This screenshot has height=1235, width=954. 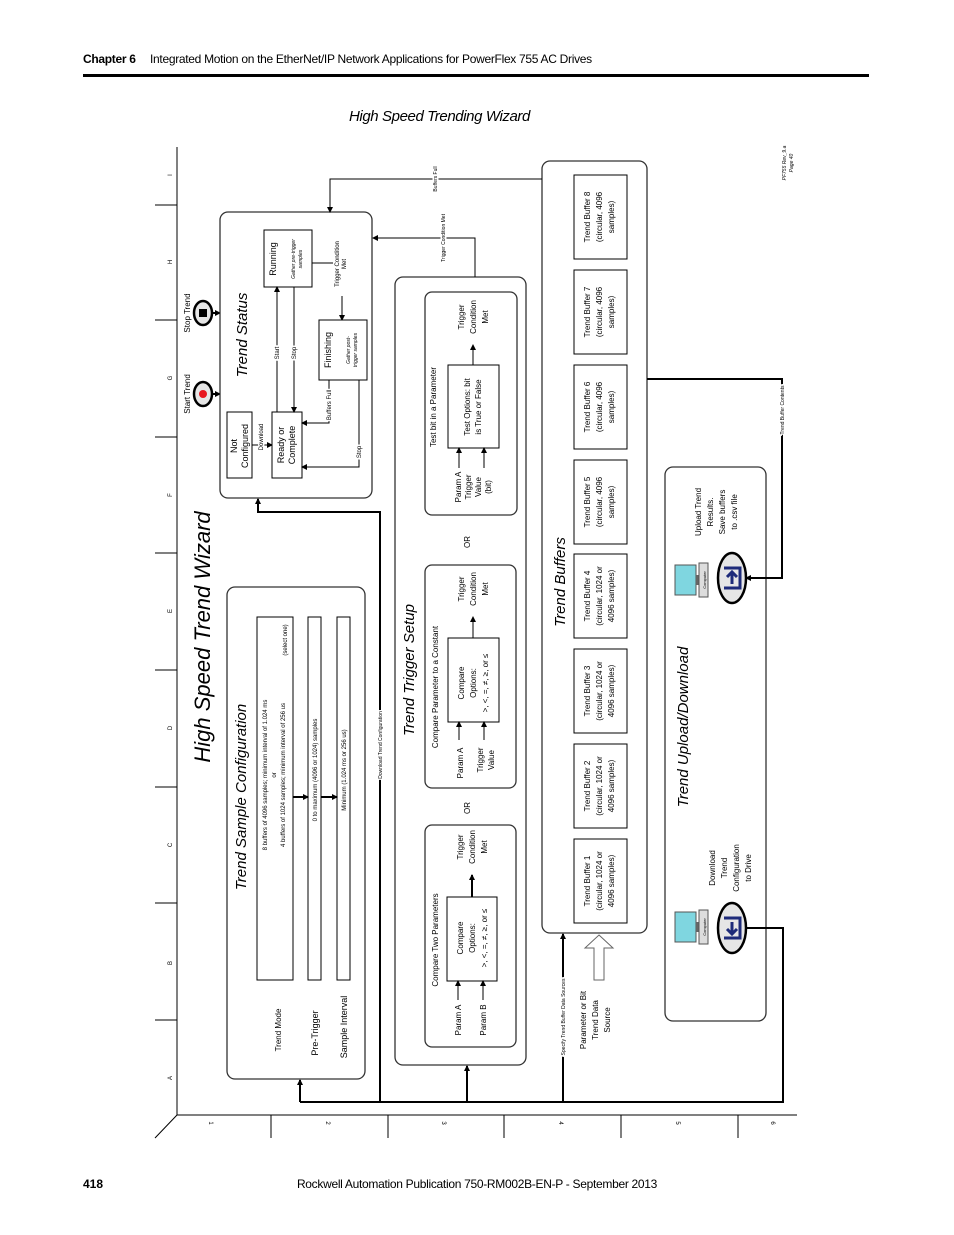 What do you see at coordinates (772, 1123) in the screenshot?
I see `grid-row-6: 6` at bounding box center [772, 1123].